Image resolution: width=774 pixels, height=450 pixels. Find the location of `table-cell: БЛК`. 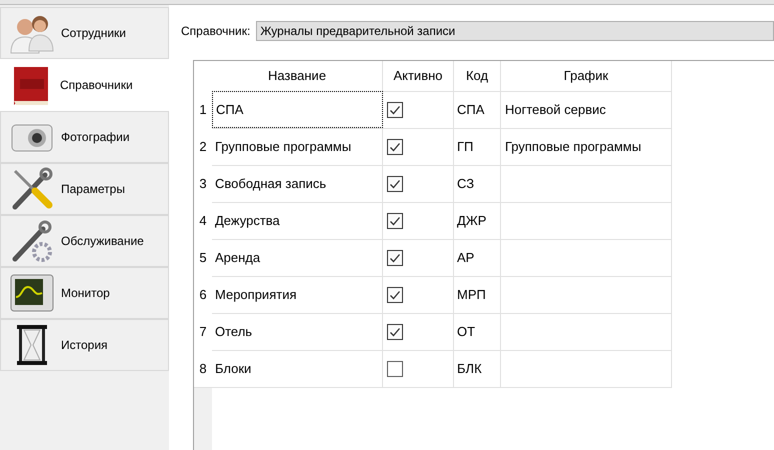

table-cell: БЛК is located at coordinates (477, 368).